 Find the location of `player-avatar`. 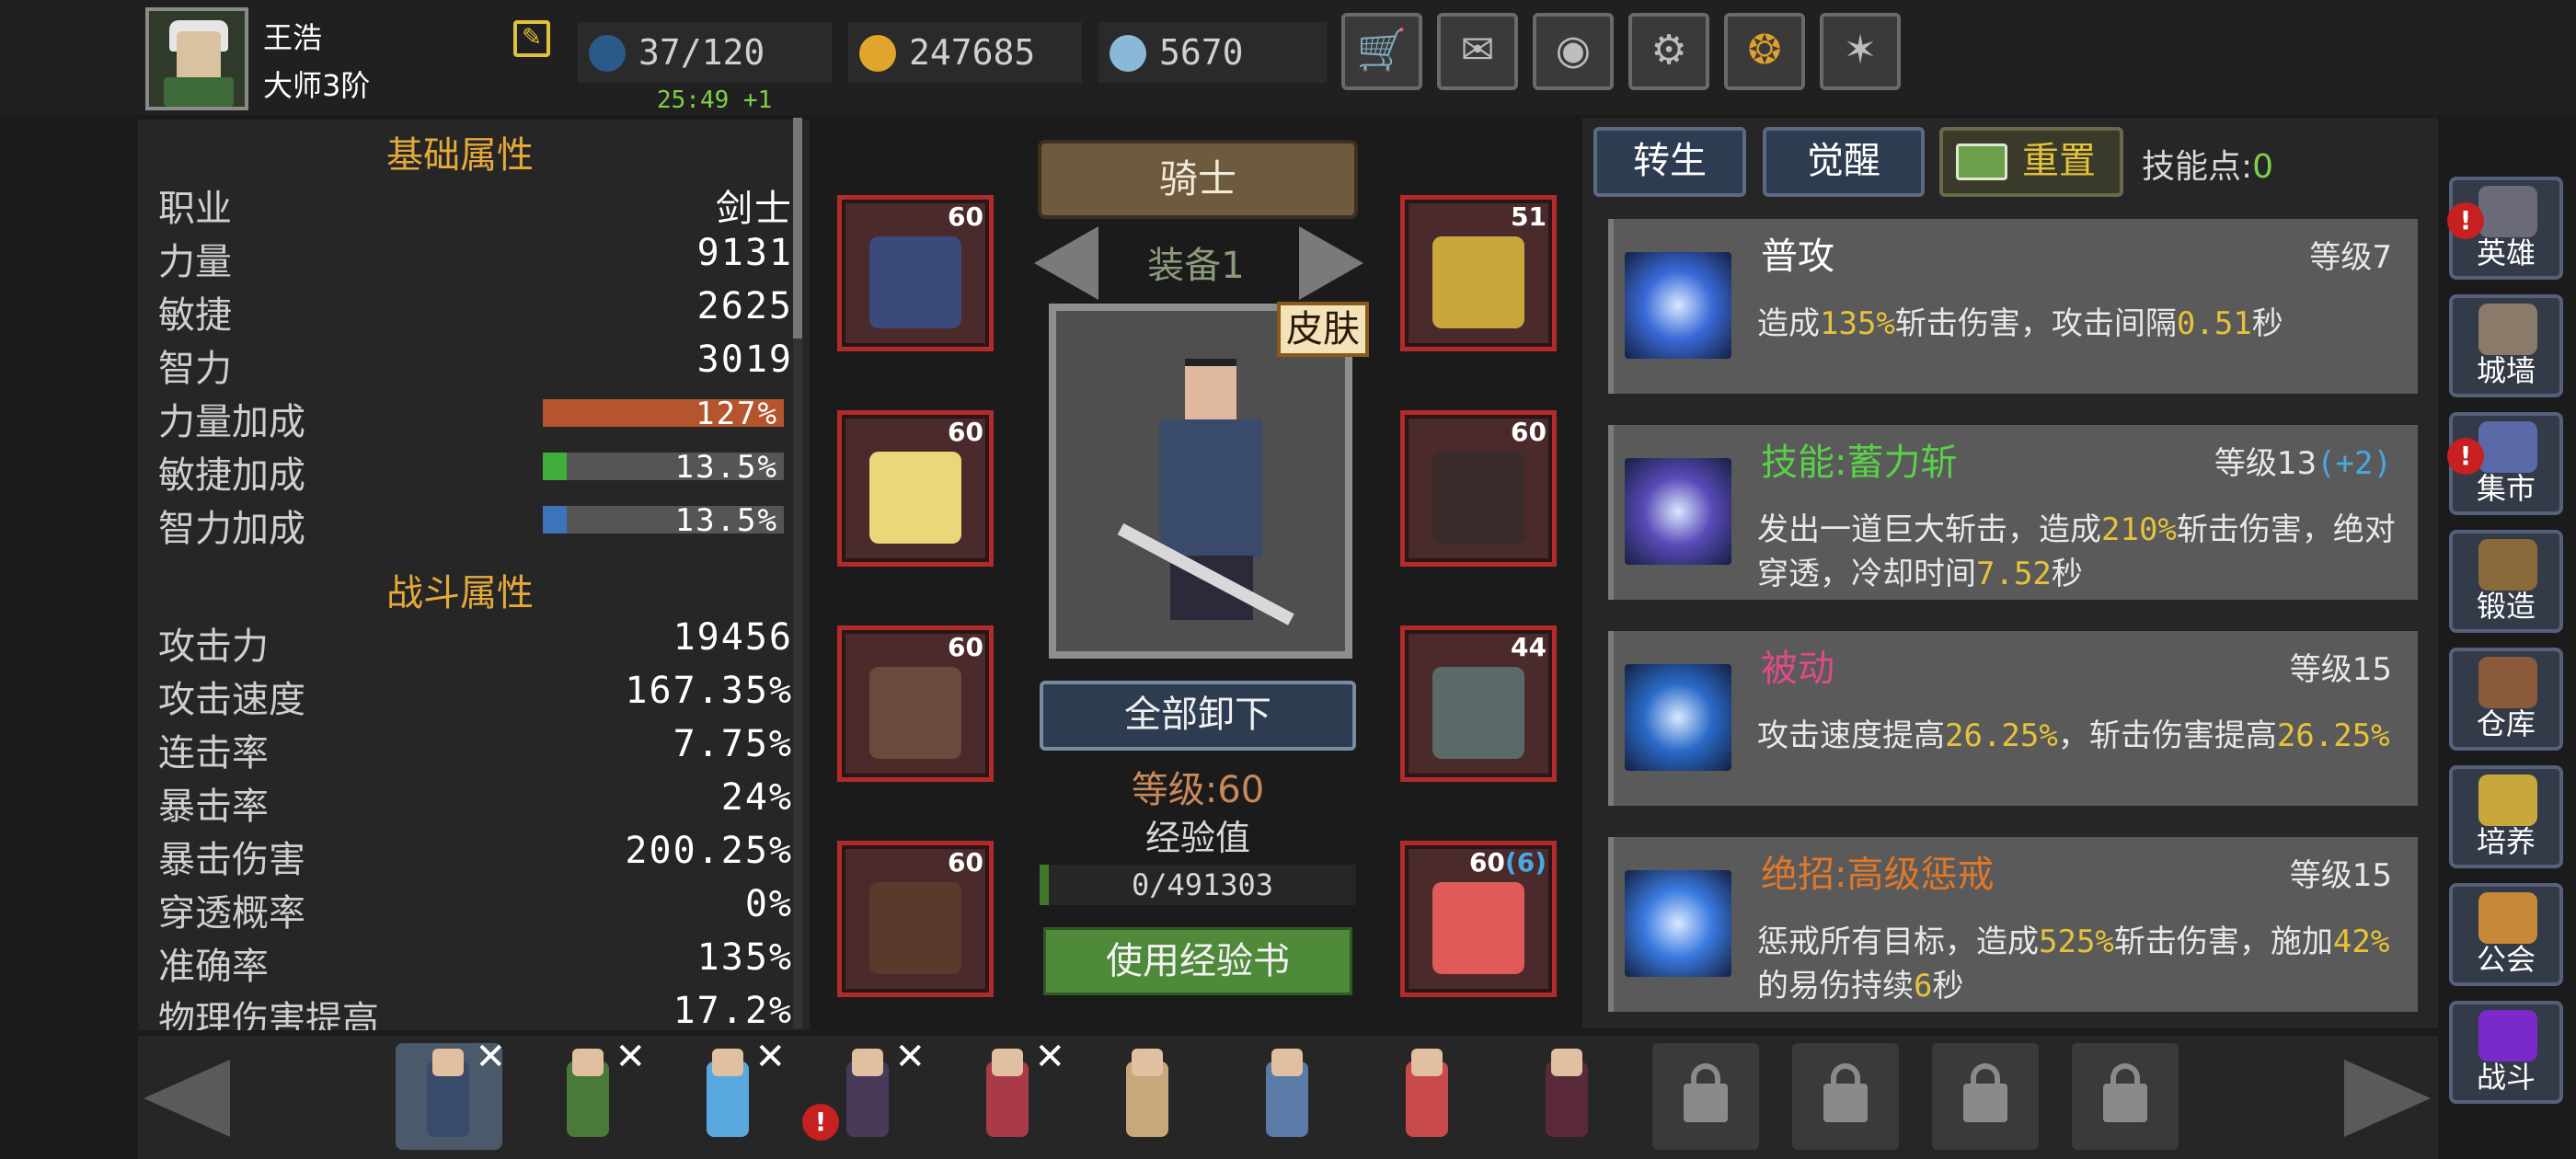

player-avatar is located at coordinates (196, 58).